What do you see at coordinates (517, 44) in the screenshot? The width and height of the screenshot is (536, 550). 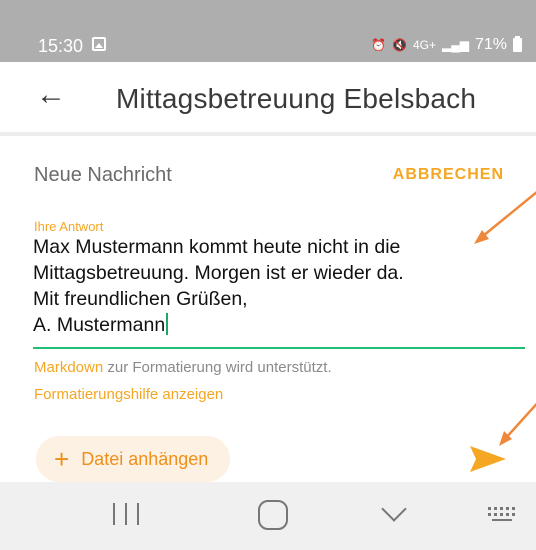 I see `battery-icon` at bounding box center [517, 44].